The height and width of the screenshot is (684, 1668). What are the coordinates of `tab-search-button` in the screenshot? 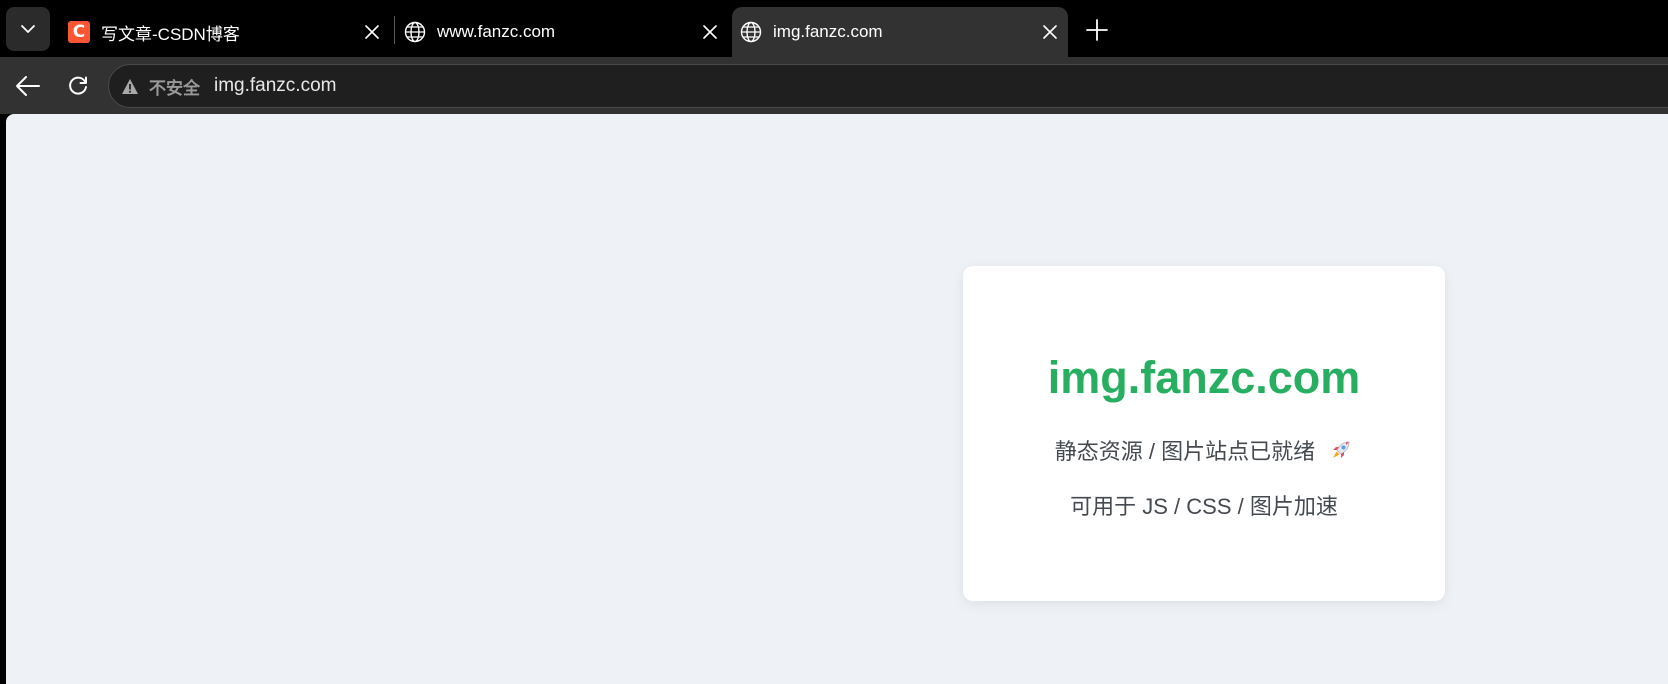 It's located at (28, 29).